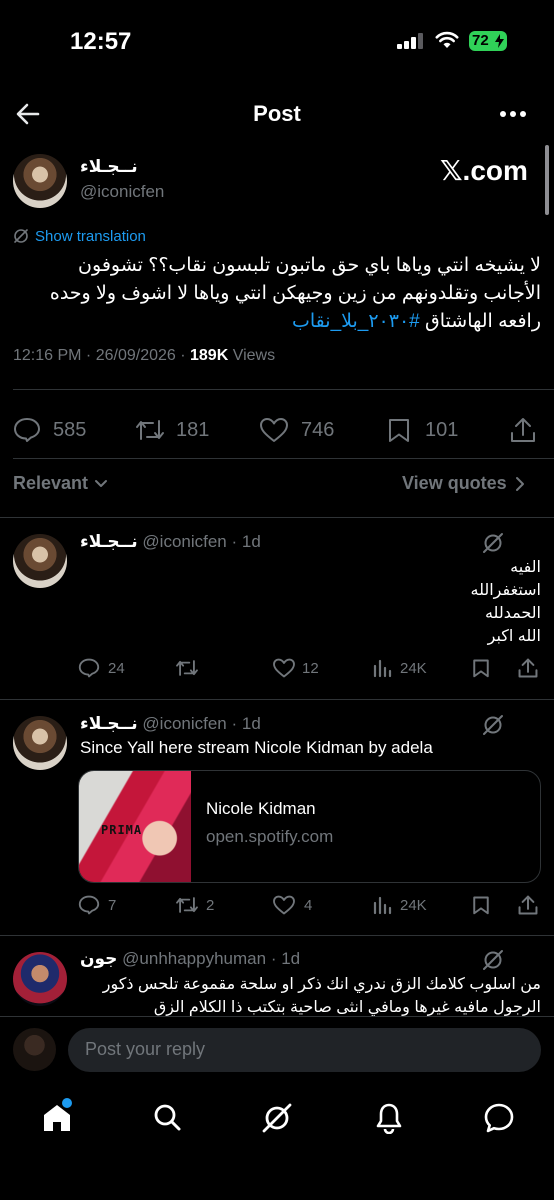  Describe the element at coordinates (194, 958) in the screenshot. I see `reply-author-handle: @unhhappyhuman` at that location.